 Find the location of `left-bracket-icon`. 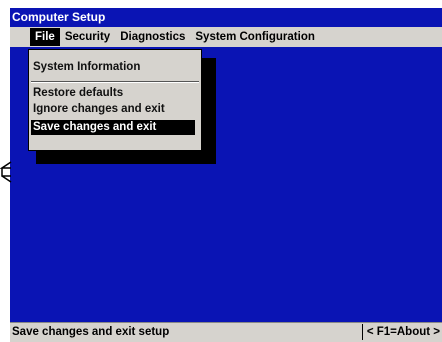

left-bracket-icon is located at coordinates (6, 172).